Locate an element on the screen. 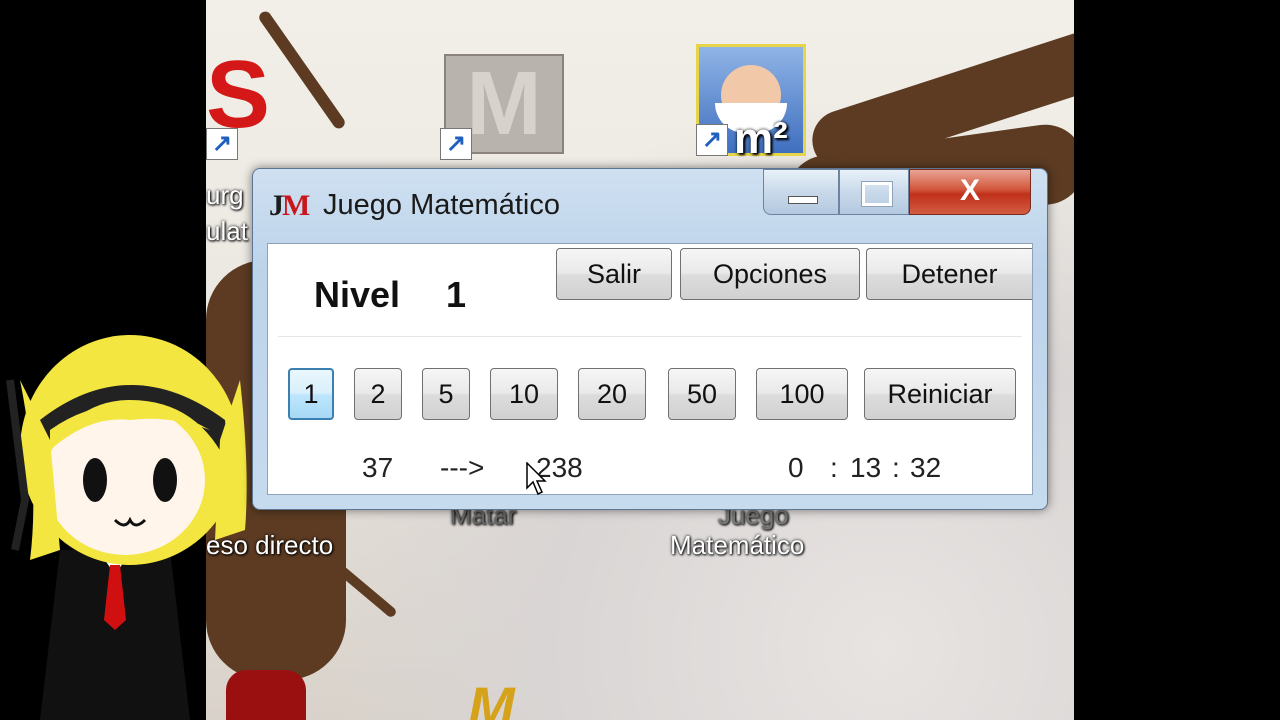  desktop-label: ulat is located at coordinates (227, 231).